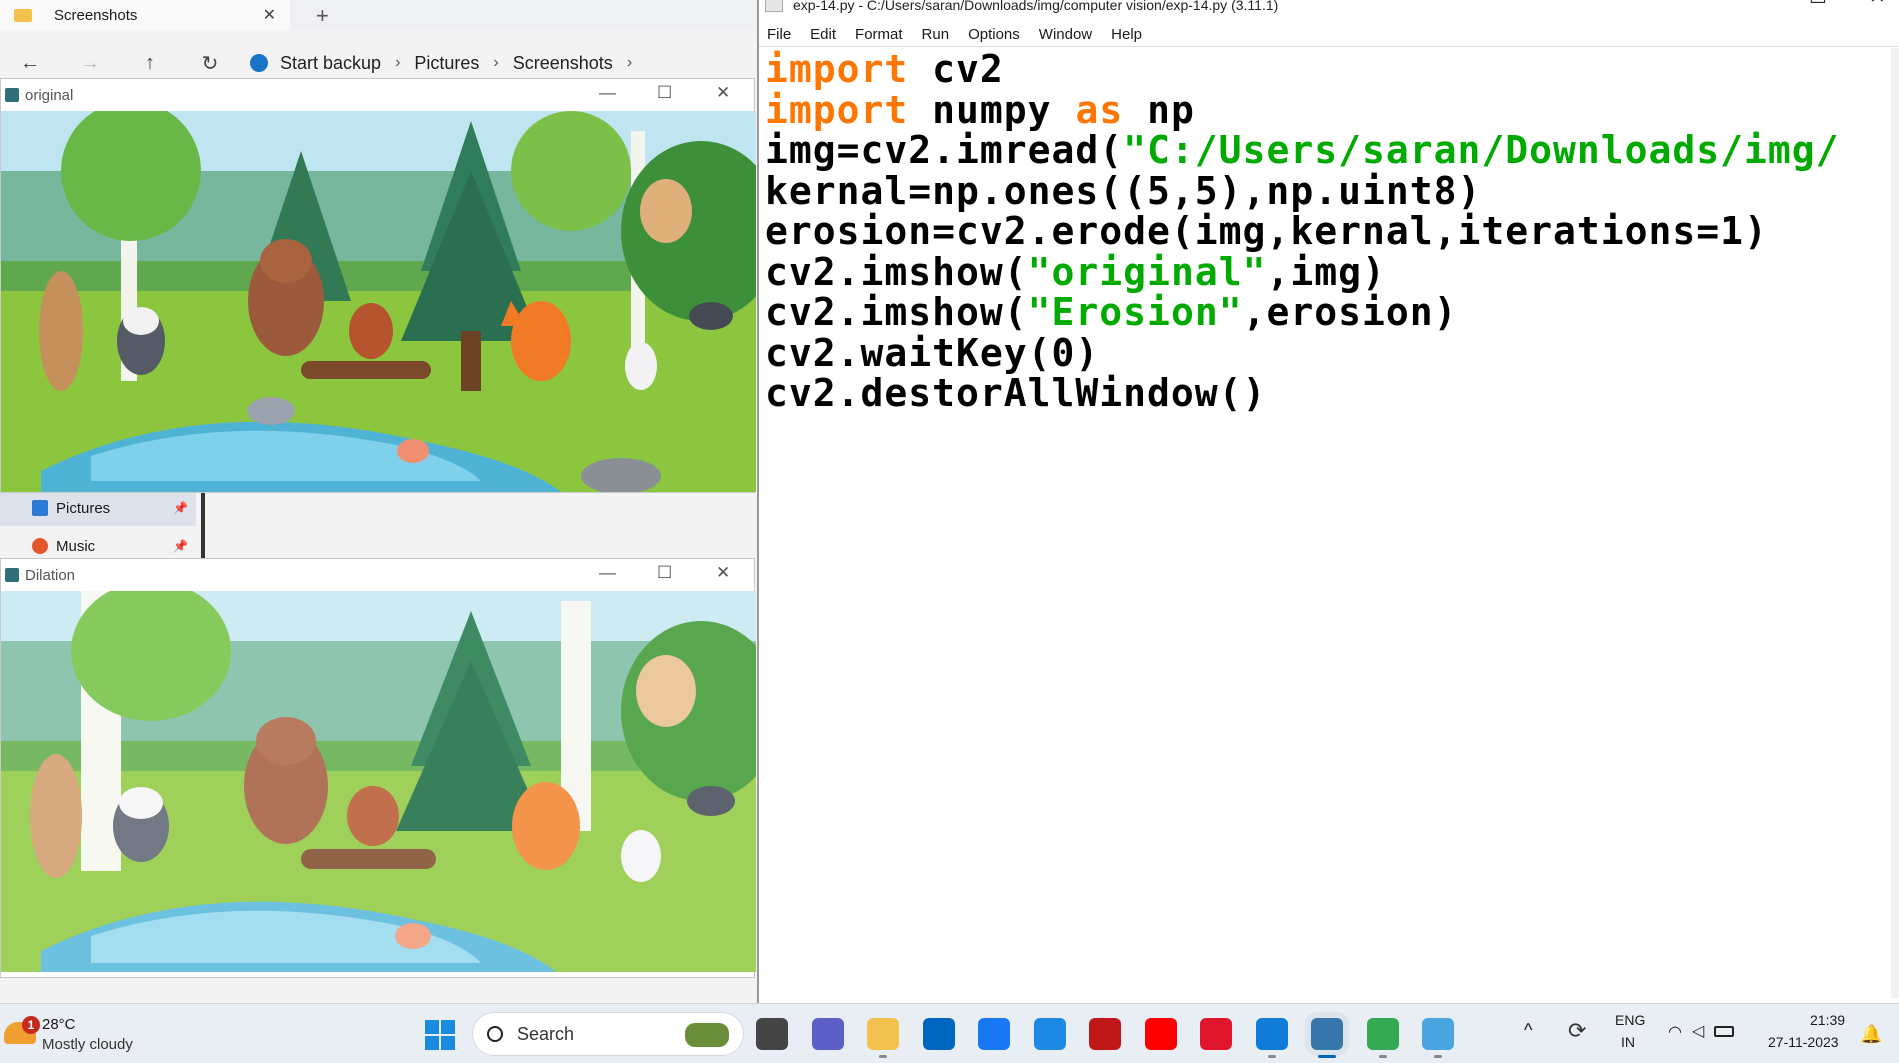 This screenshot has width=1899, height=1063. I want to click on microsoft-store-icon, so click(938, 1034).